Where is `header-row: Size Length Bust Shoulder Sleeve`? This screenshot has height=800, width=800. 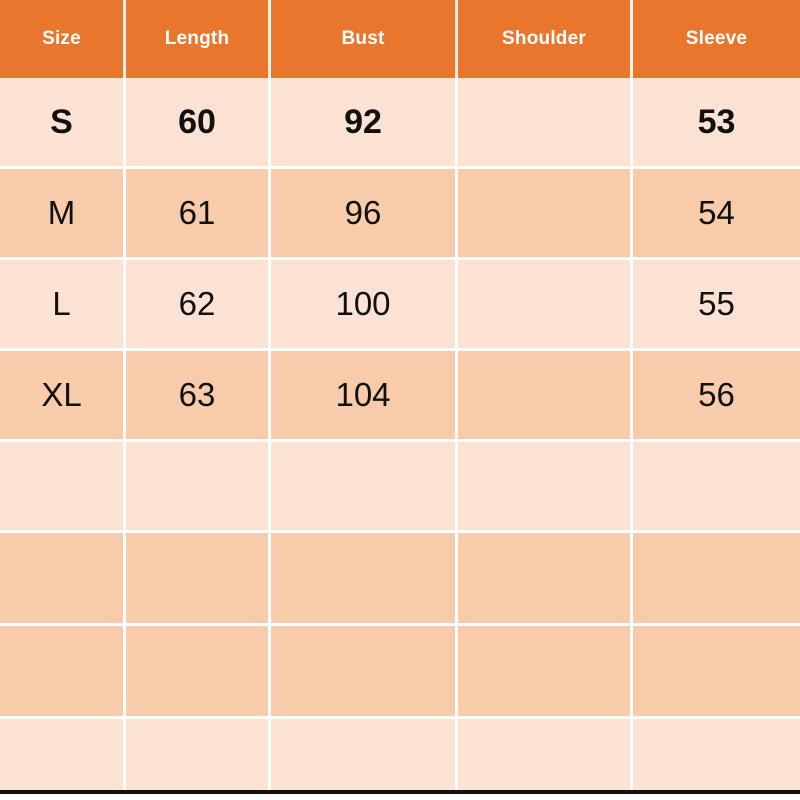
header-row: Size Length Bust Shoulder Sleeve is located at coordinates (400, 39).